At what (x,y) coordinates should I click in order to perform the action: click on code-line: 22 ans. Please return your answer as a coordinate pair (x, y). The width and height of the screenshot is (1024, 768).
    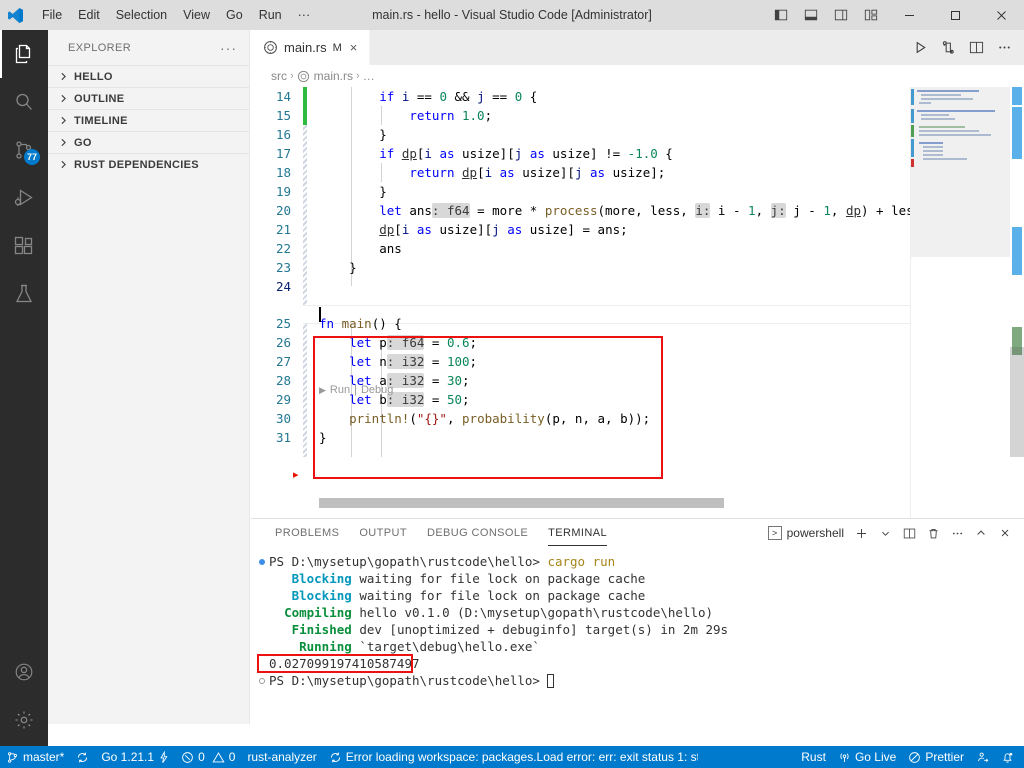
    Looking at the image, I should click on (601, 248).